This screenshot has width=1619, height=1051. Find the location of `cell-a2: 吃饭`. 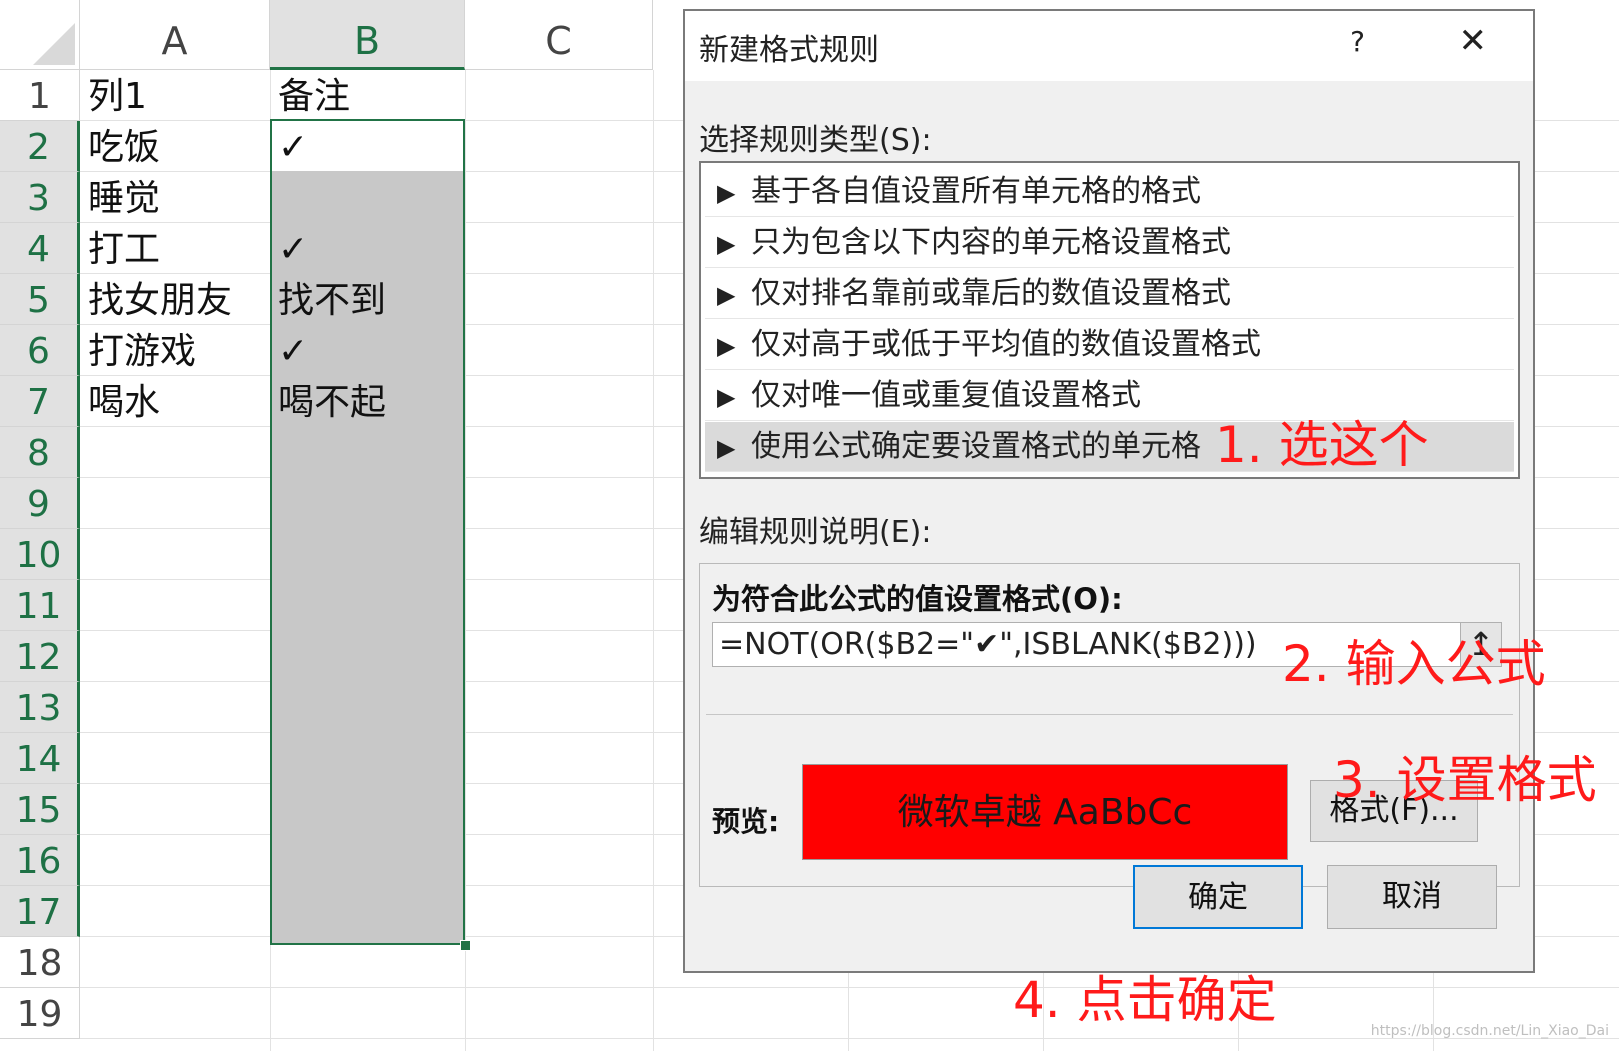

cell-a2: 吃饭 is located at coordinates (120, 146).